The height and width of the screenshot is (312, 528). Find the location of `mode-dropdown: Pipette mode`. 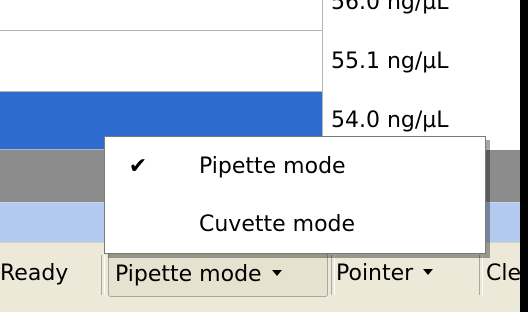

mode-dropdown: Pipette mode is located at coordinates (218, 275).